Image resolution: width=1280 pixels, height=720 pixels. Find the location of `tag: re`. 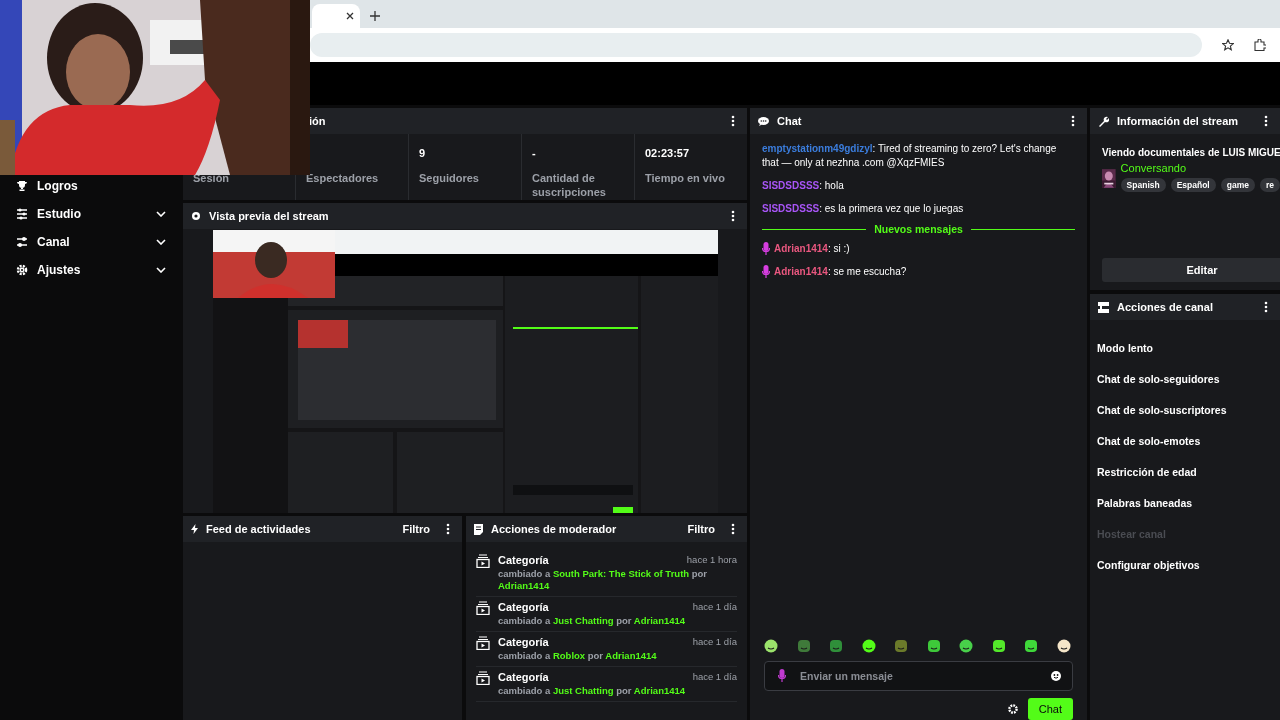

tag: re is located at coordinates (1269, 185).